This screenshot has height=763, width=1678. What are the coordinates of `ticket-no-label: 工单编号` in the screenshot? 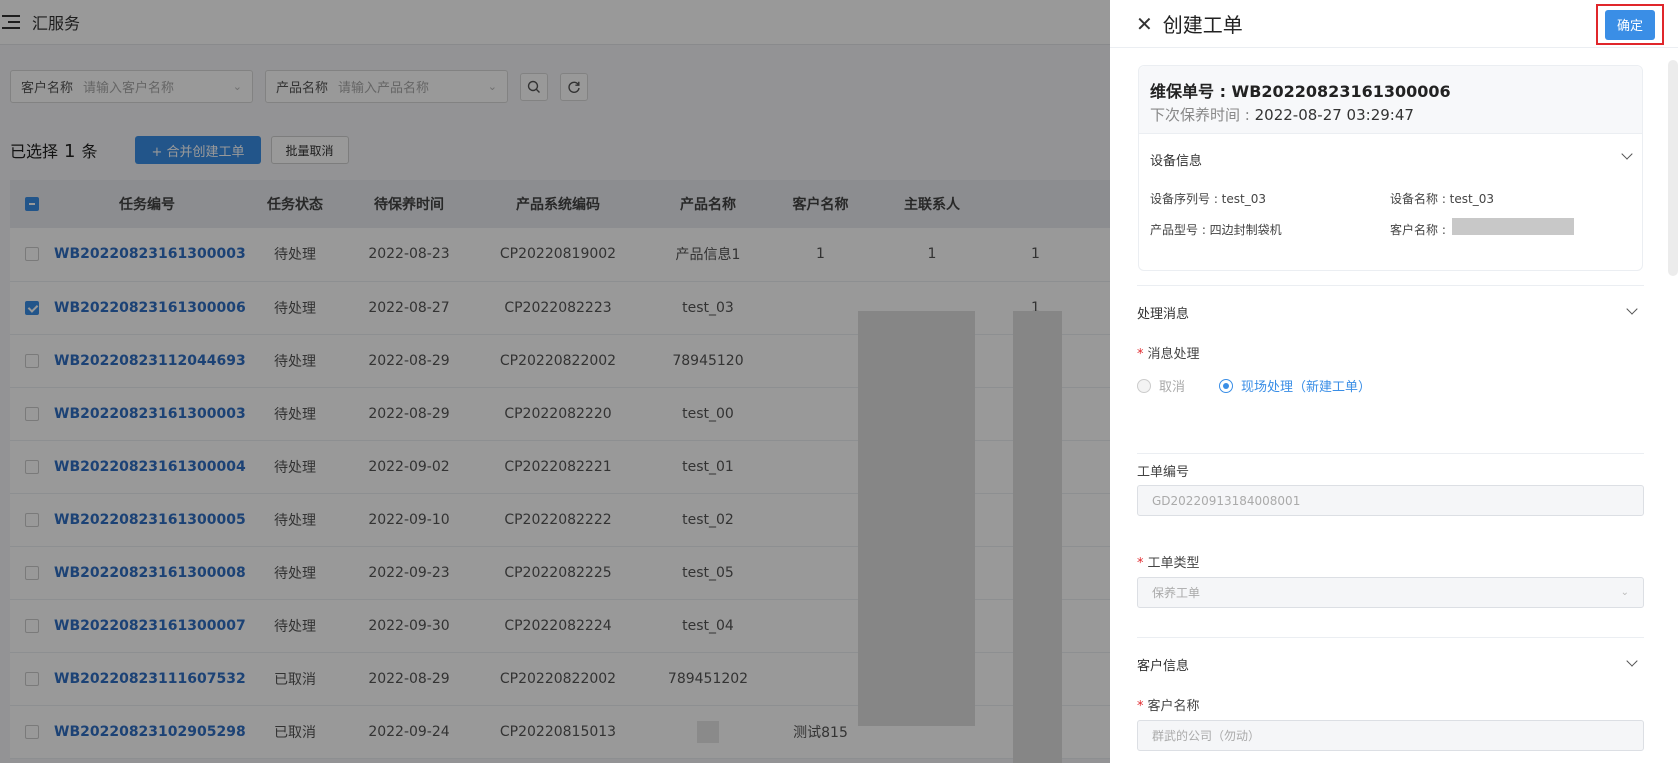 It's located at (1163, 472).